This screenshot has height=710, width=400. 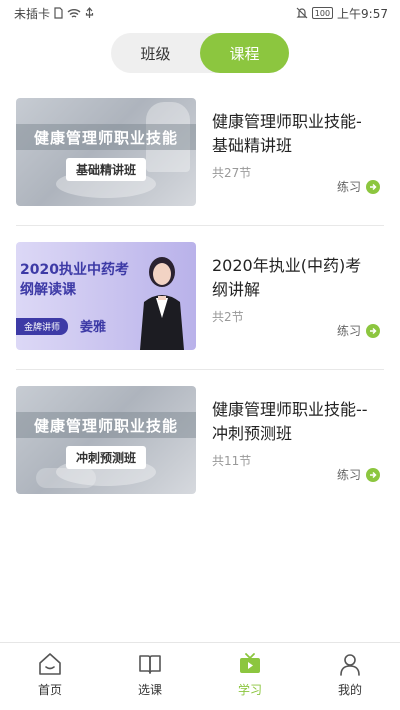 What do you see at coordinates (232, 173) in the screenshot?
I see `lesson-count: 共27节` at bounding box center [232, 173].